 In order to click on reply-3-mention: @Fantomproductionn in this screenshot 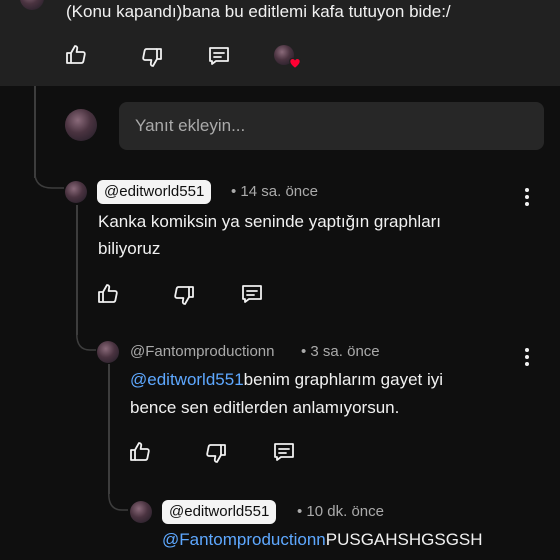, I will do `click(244, 539)`.